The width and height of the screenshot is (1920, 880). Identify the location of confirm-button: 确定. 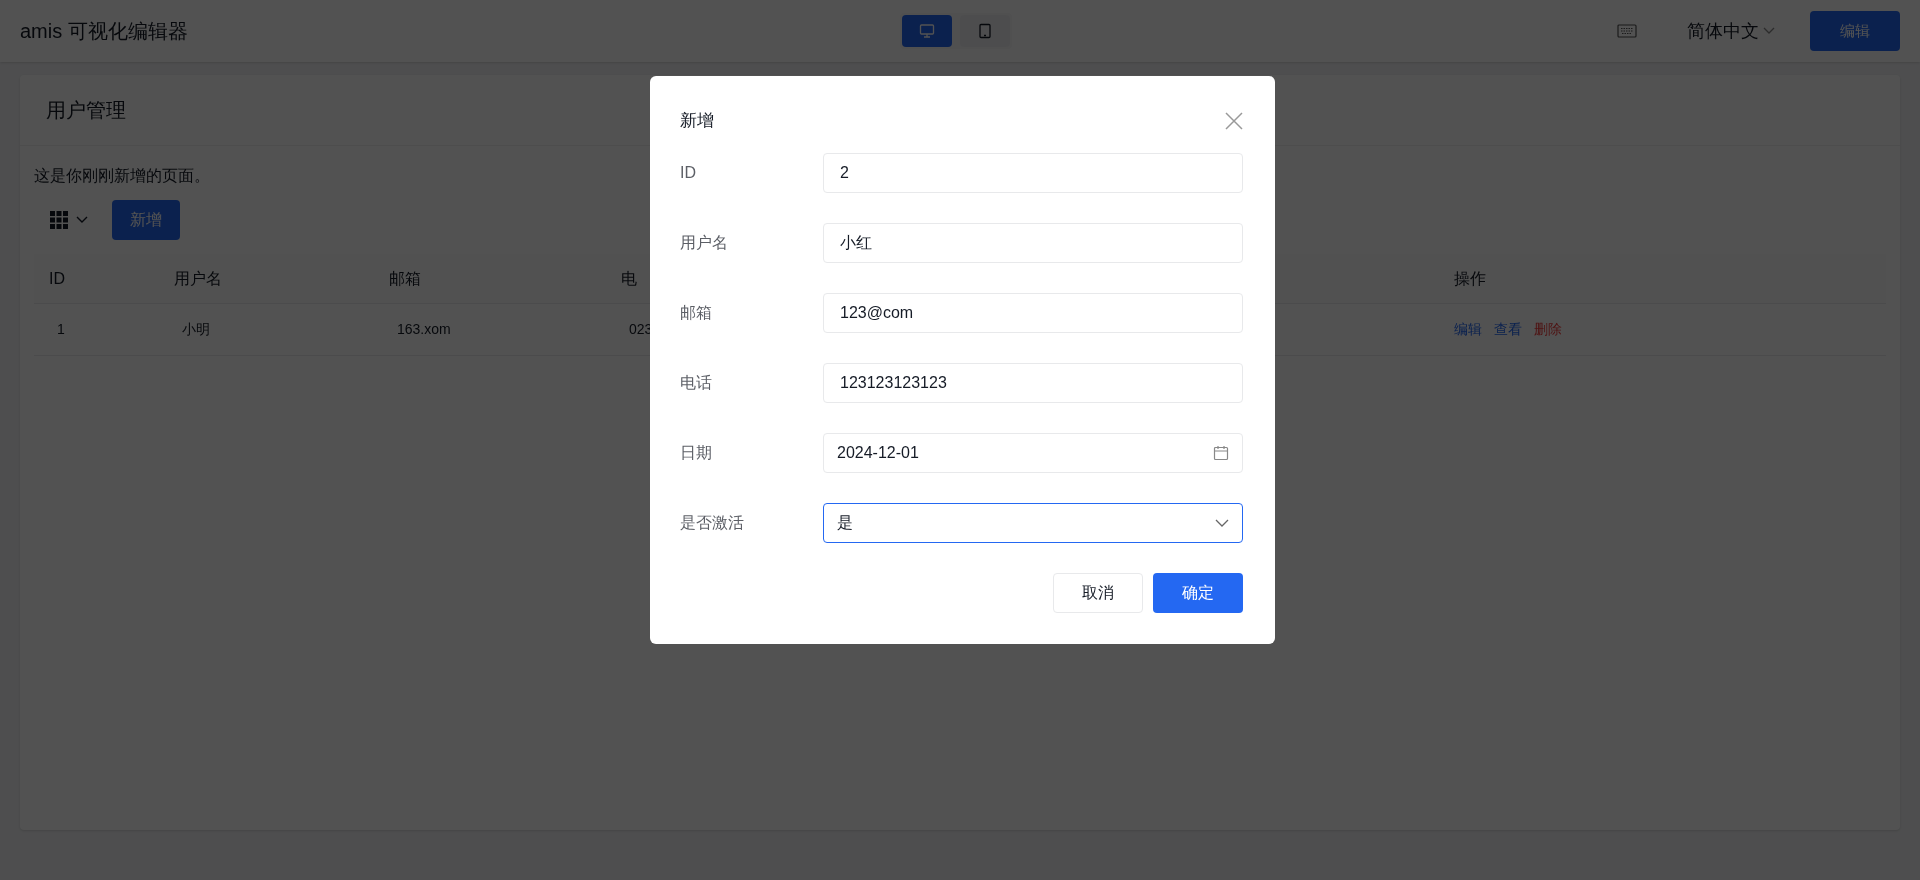
(1198, 593).